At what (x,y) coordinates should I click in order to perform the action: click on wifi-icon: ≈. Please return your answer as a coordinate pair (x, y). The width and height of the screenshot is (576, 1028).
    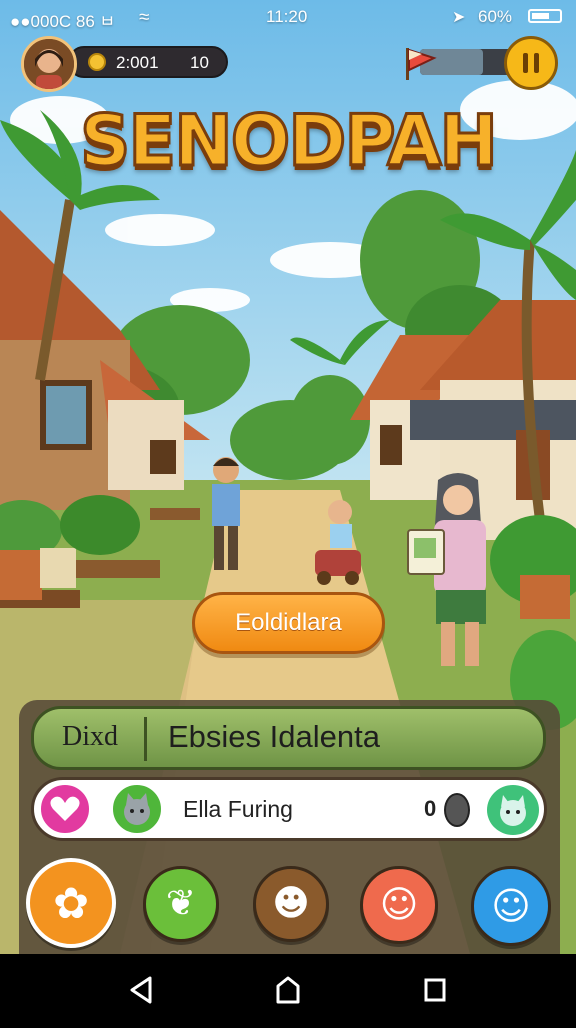
    Looking at the image, I should click on (144, 17).